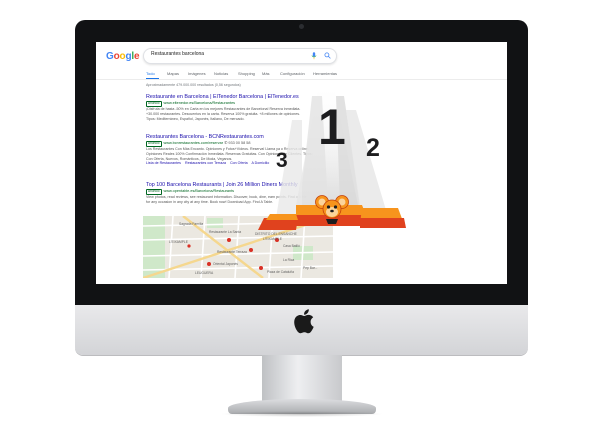 The height and width of the screenshot is (428, 600). I want to click on camera-icon, so click(301, 26).